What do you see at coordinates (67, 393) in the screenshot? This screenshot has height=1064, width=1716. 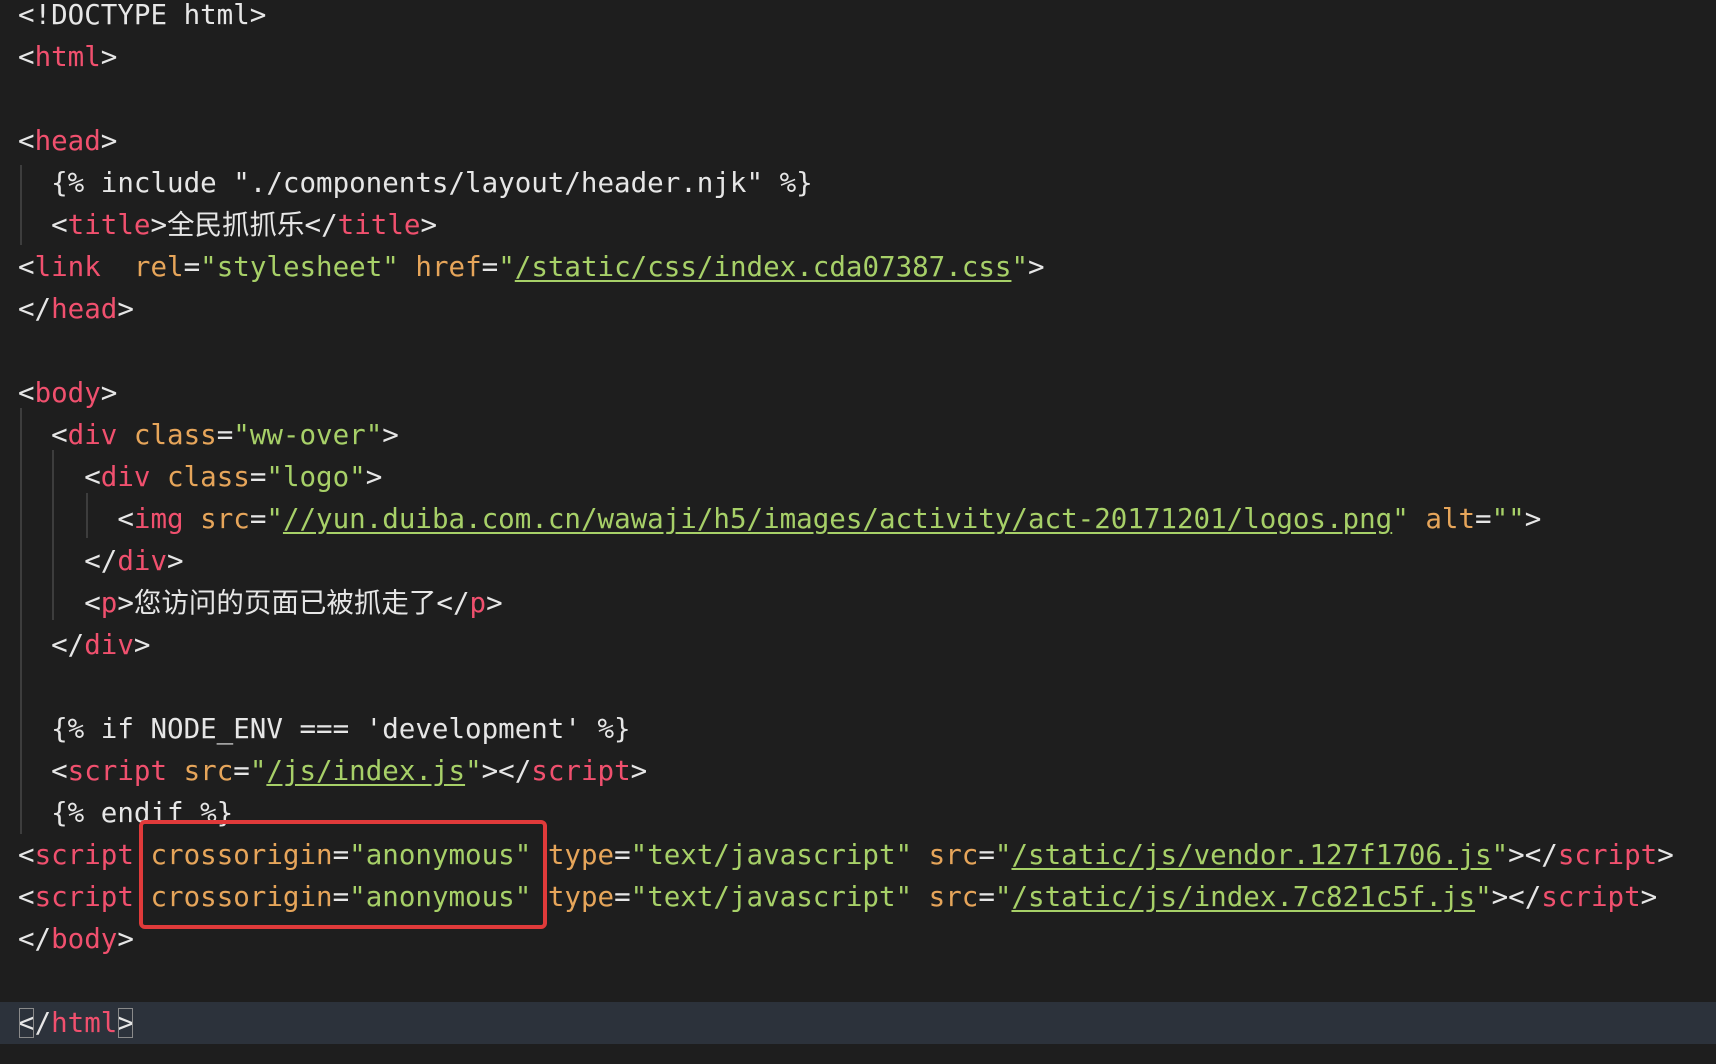 I see `code-token: body` at bounding box center [67, 393].